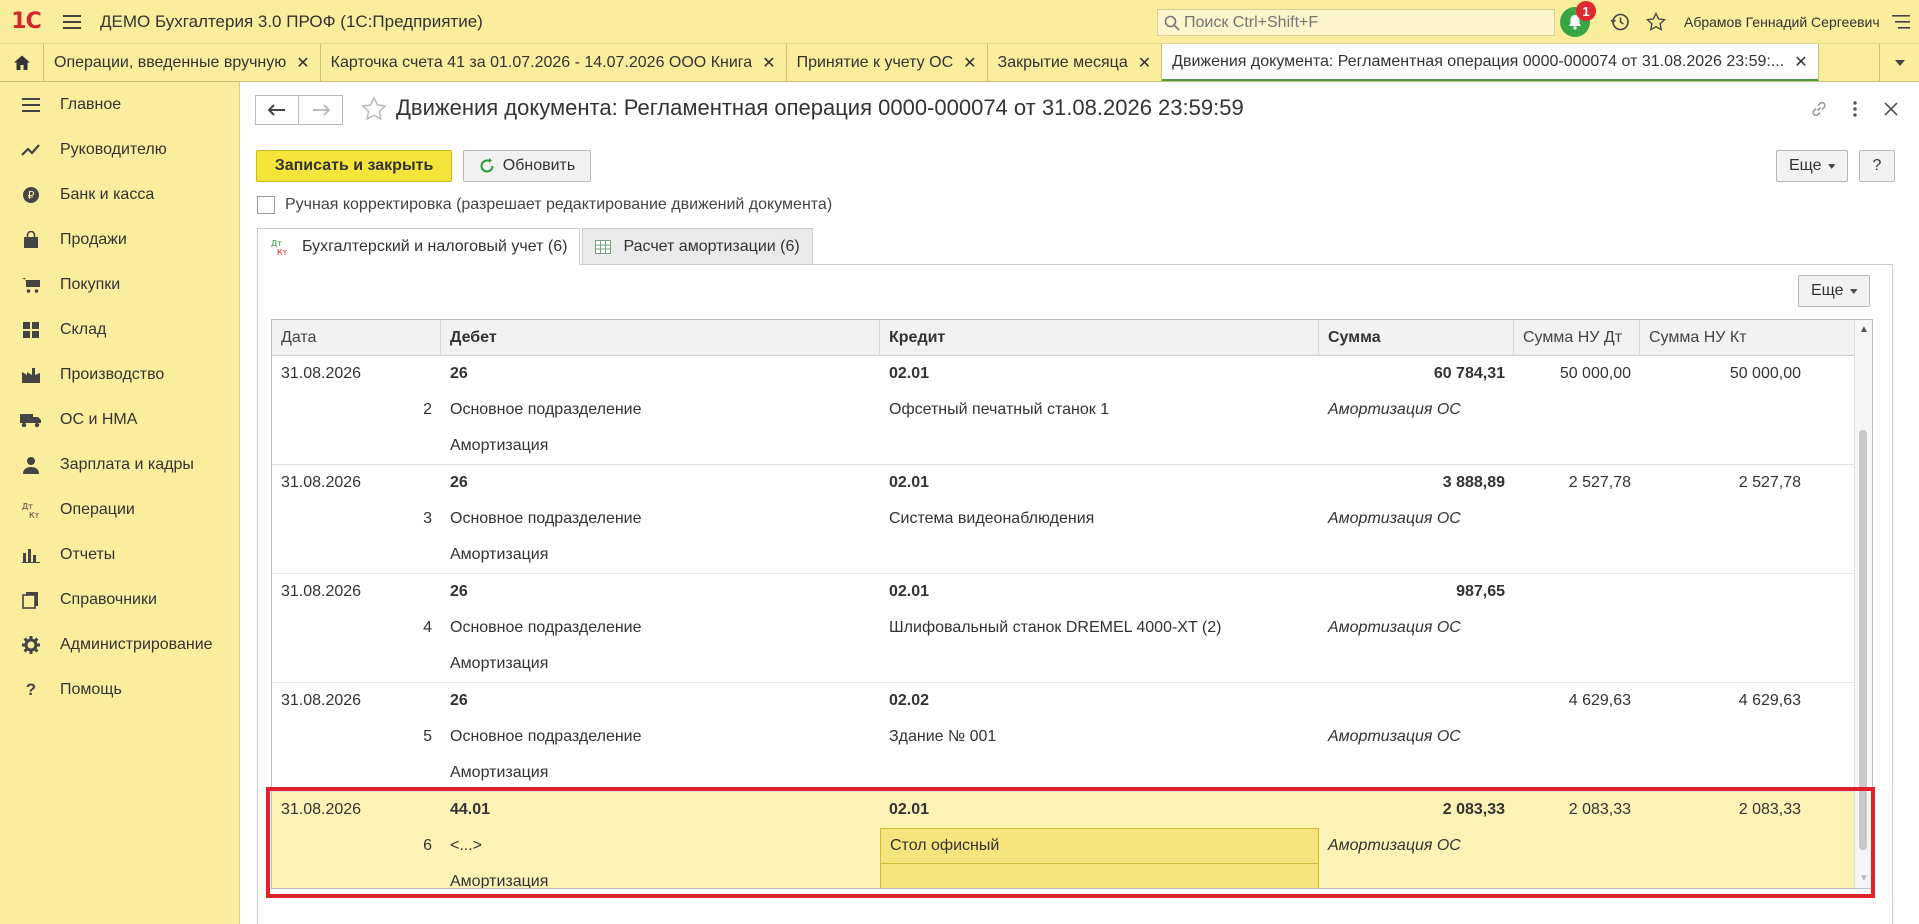  Describe the element at coordinates (119, 509) in the screenshot. I see `sidebar-item-operations: Дт Кт Операции` at that location.